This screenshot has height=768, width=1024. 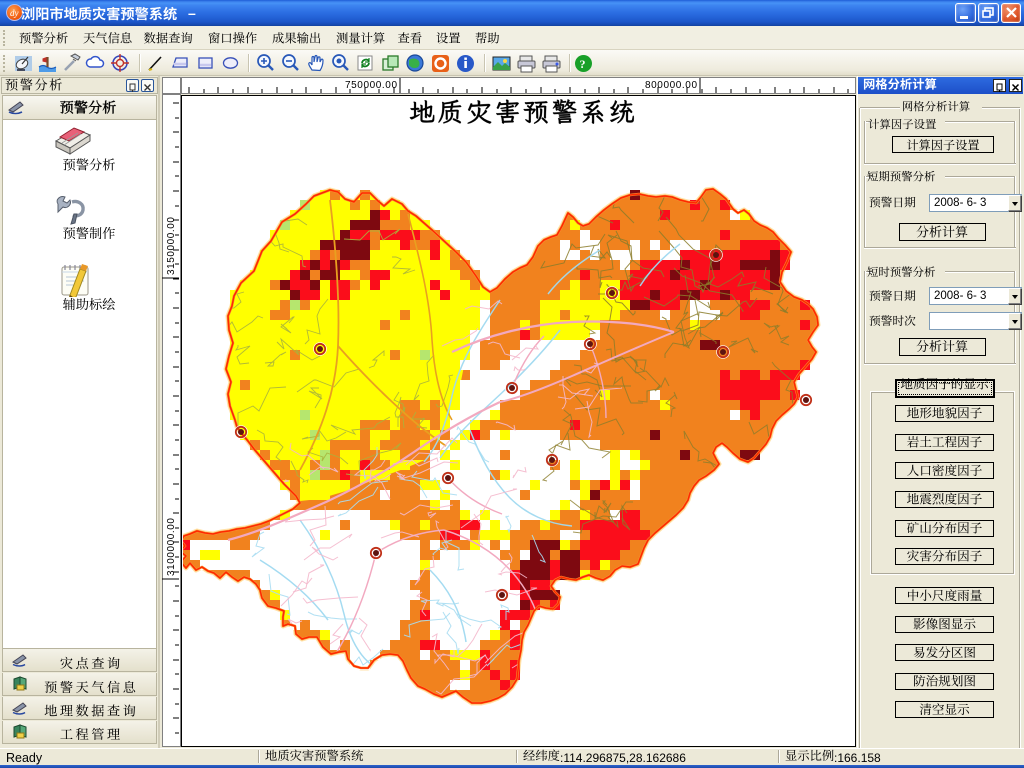 I want to click on svg-text: 750000.00, so click(x=371, y=85).